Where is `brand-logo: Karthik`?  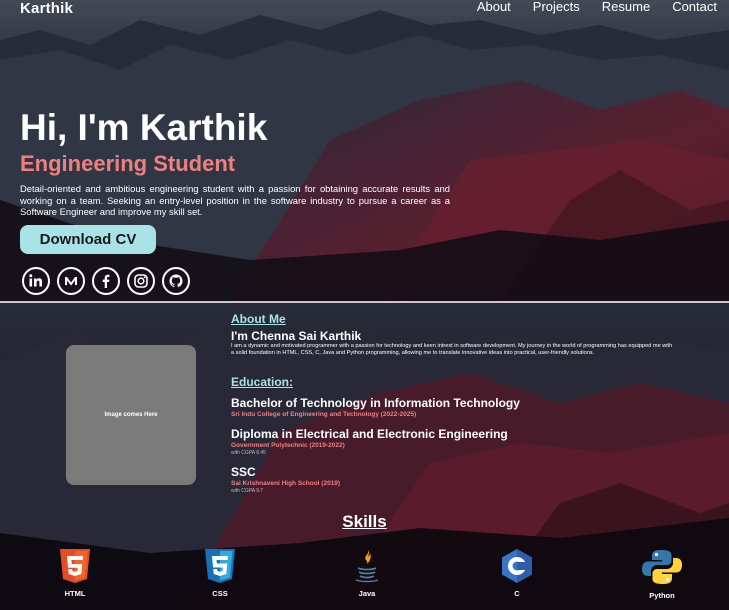 brand-logo: Karthik is located at coordinates (46, 8).